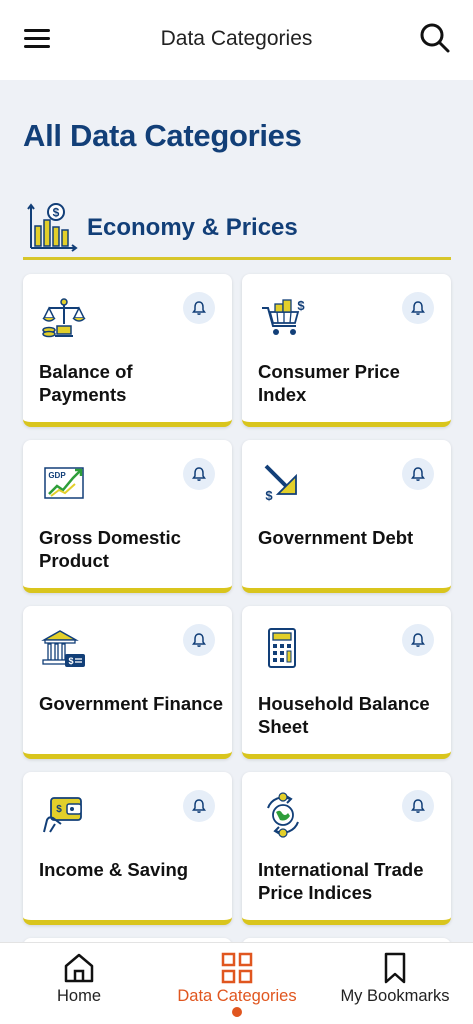  What do you see at coordinates (131, 703) in the screenshot?
I see `card-title: Government Finance` at bounding box center [131, 703].